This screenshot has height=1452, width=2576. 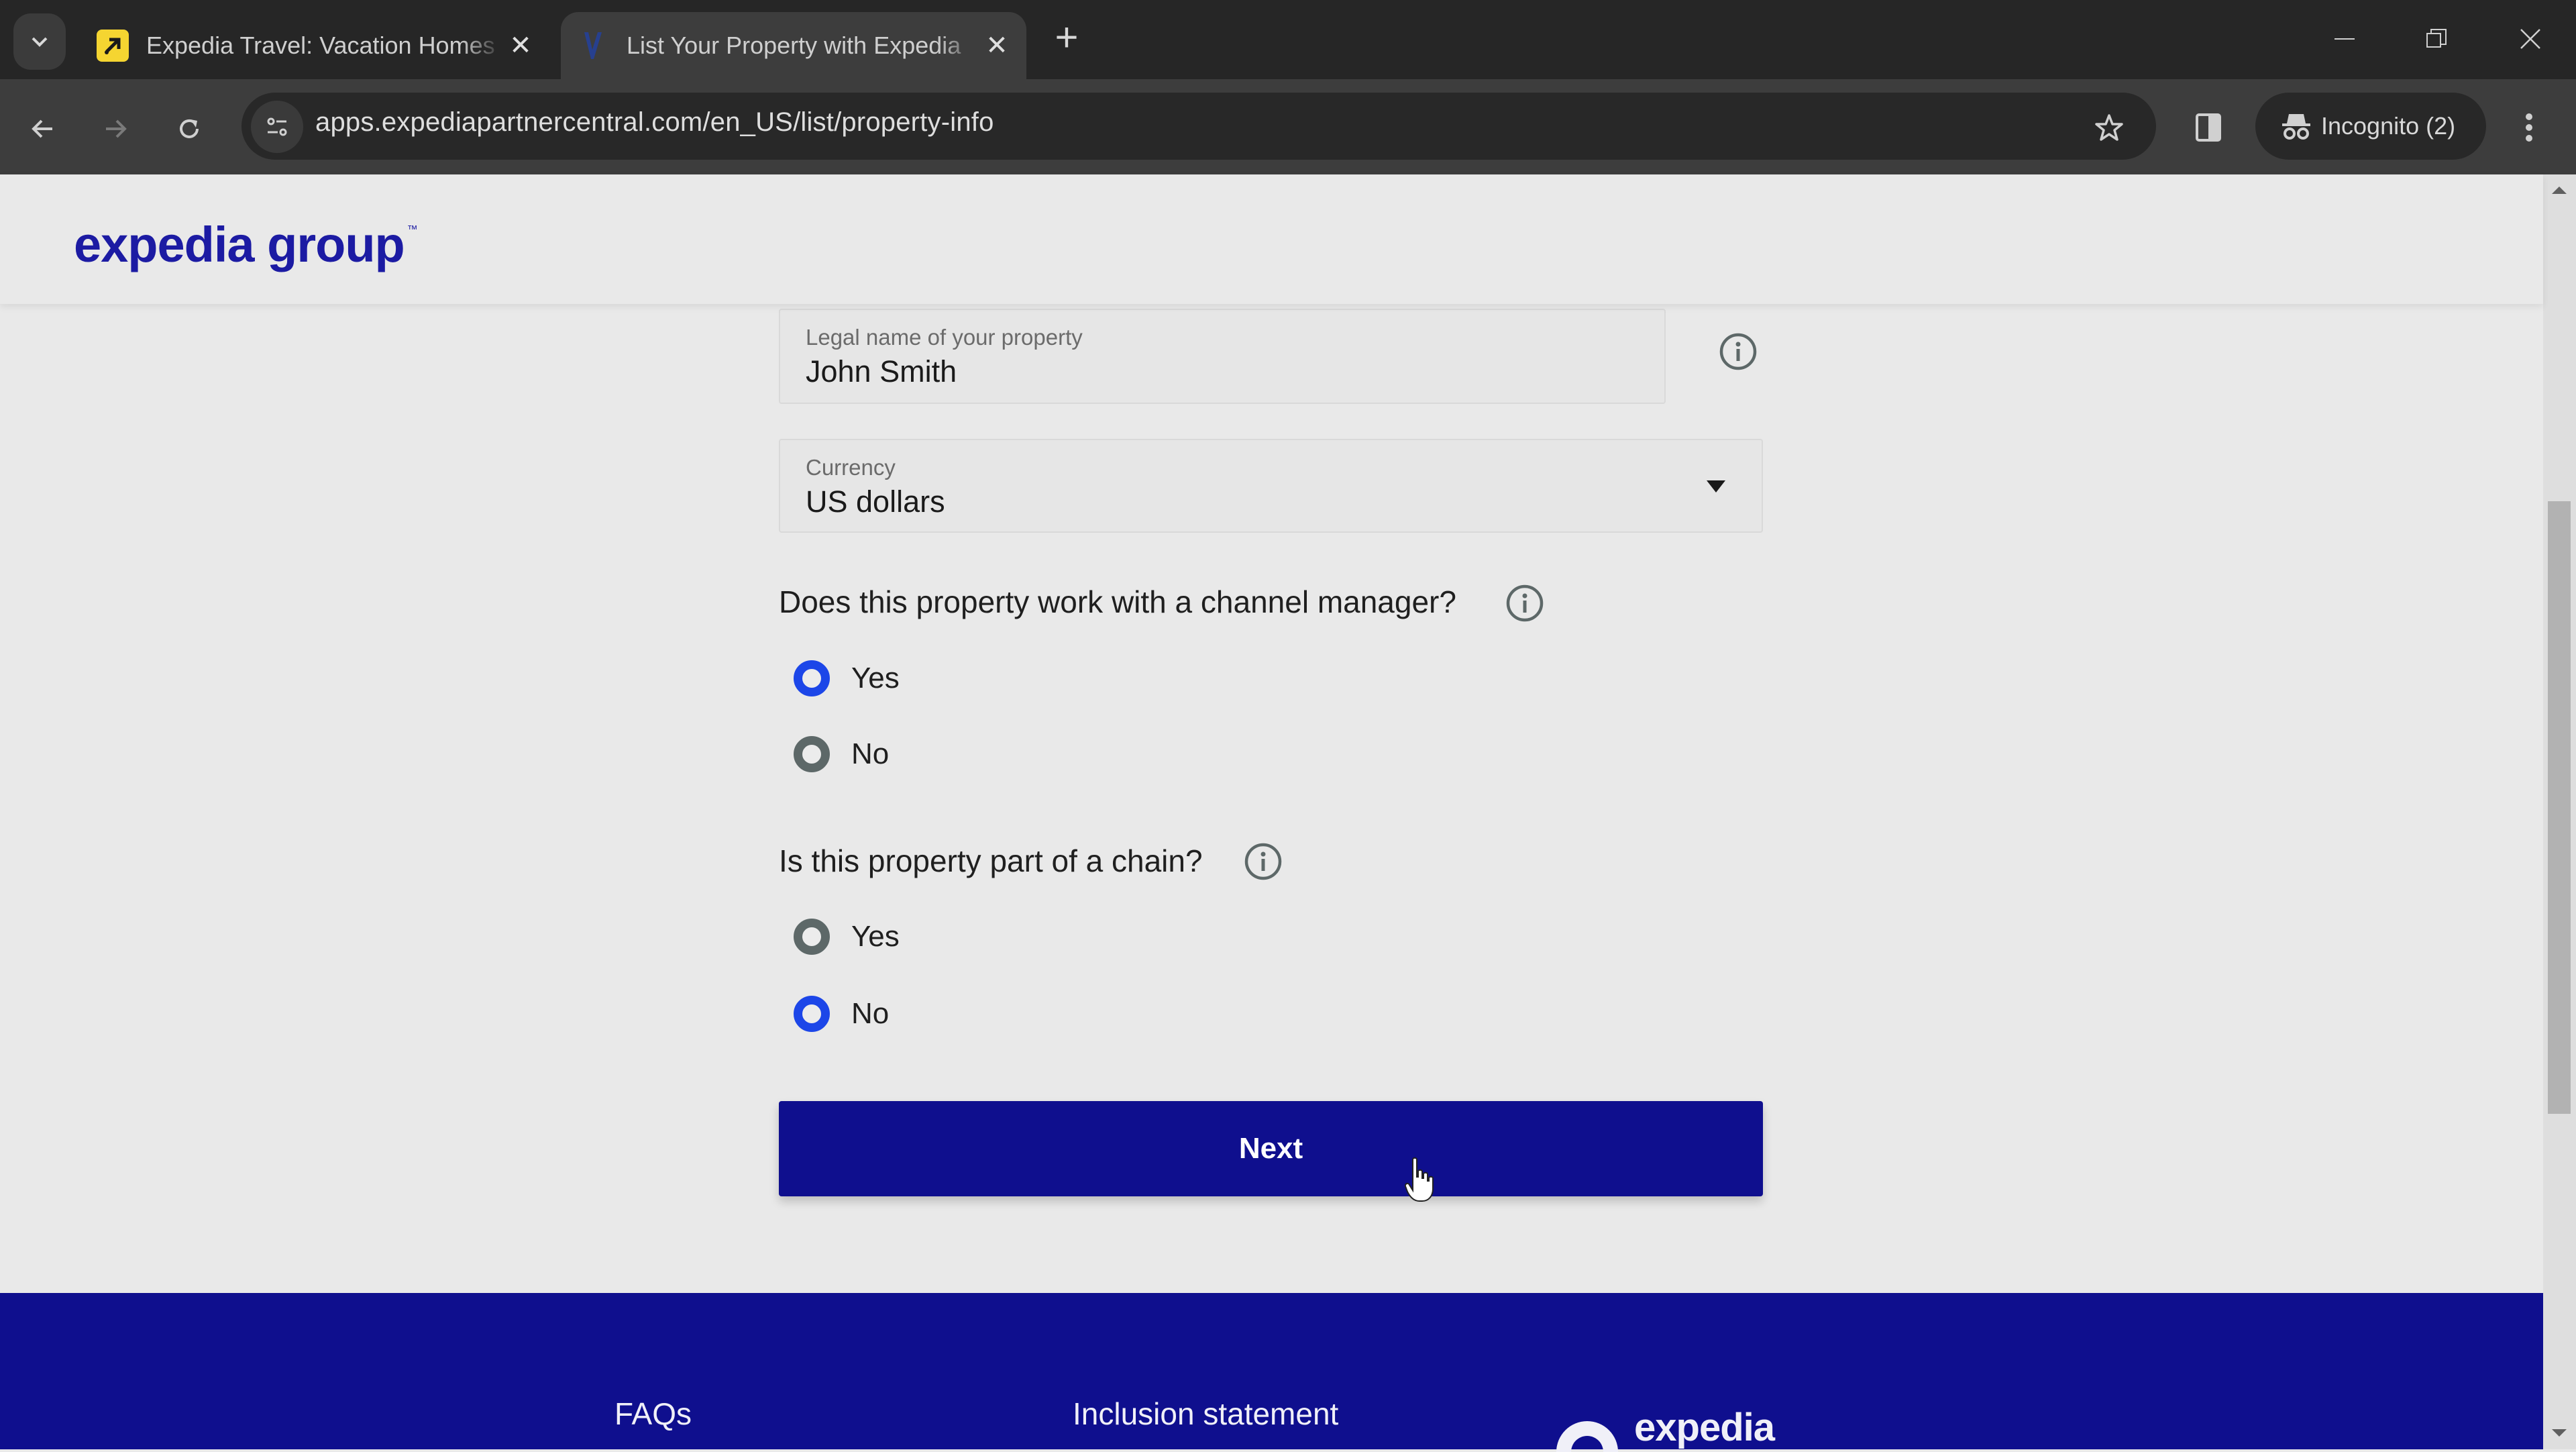 I want to click on expedia-footer-logo: expedia, so click(x=1663, y=1429).